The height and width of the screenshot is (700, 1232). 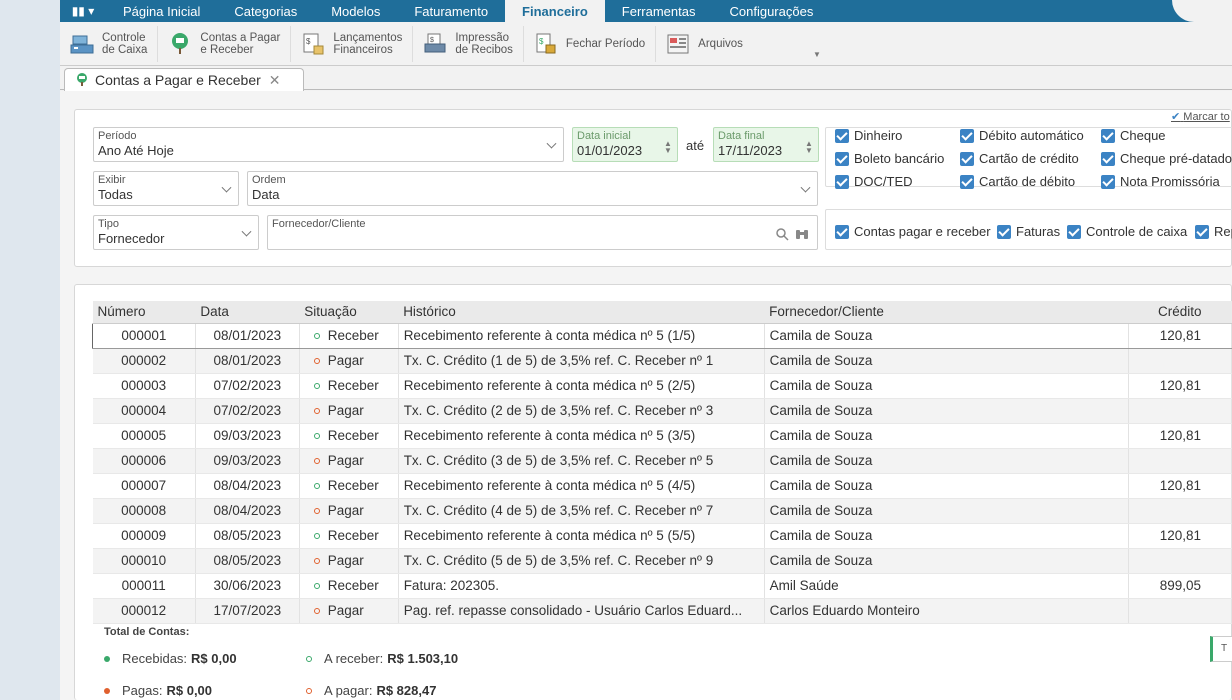 What do you see at coordinates (406, 690) in the screenshot?
I see `a-pagar-value: R$ 828,47` at bounding box center [406, 690].